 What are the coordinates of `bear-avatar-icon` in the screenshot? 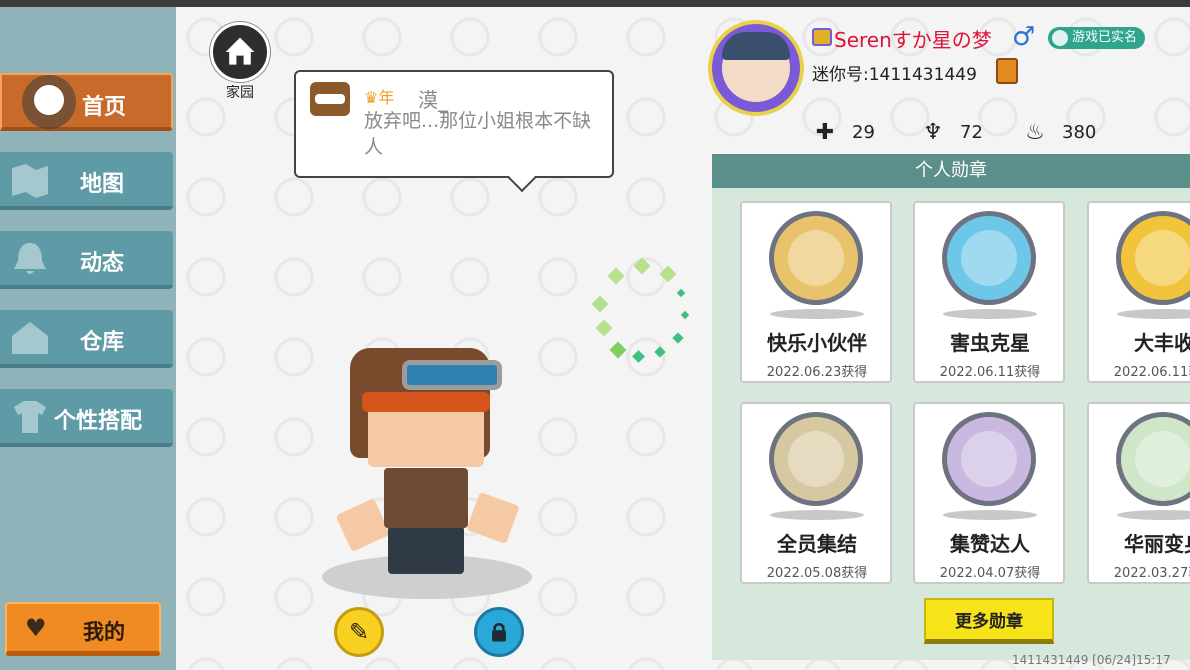 It's located at (330, 99).